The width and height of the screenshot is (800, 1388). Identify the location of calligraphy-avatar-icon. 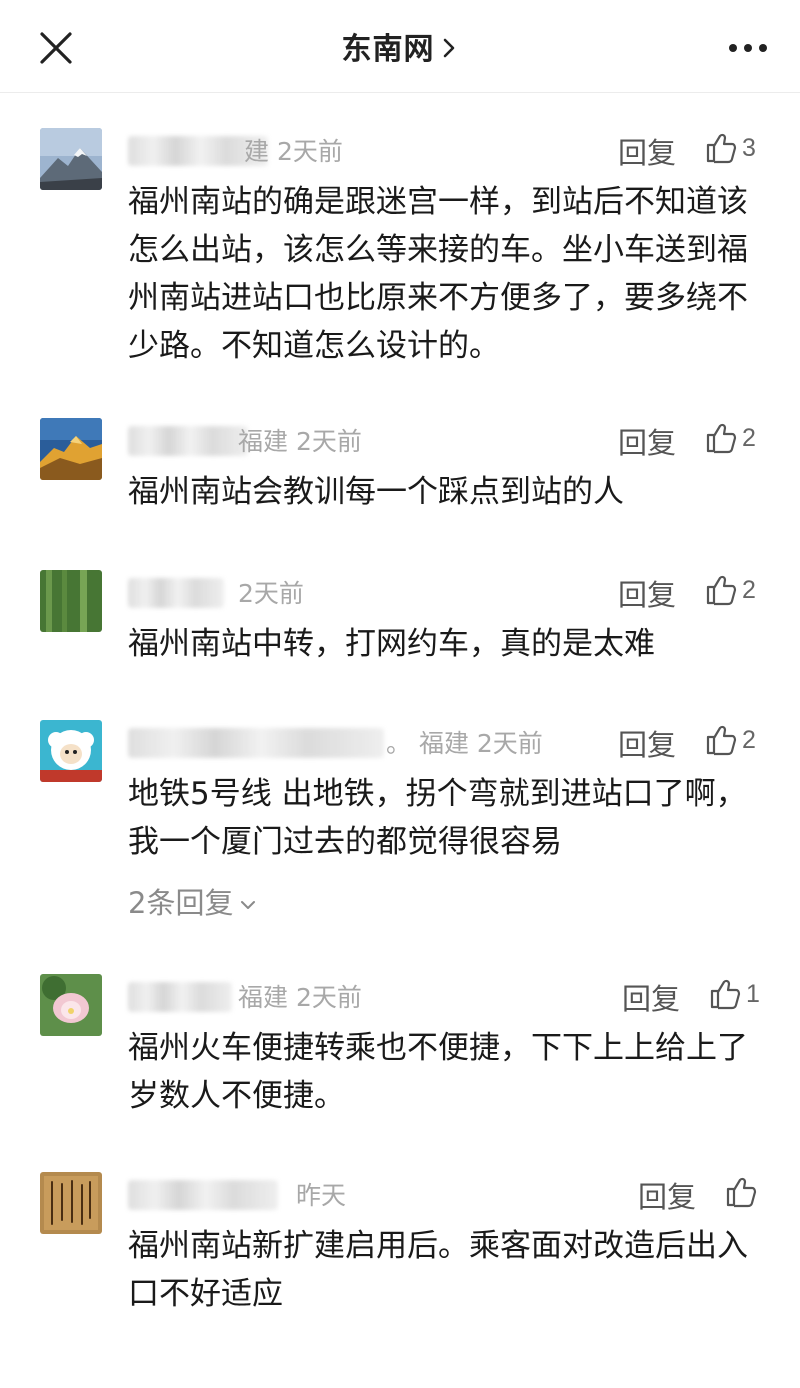
(71, 1203).